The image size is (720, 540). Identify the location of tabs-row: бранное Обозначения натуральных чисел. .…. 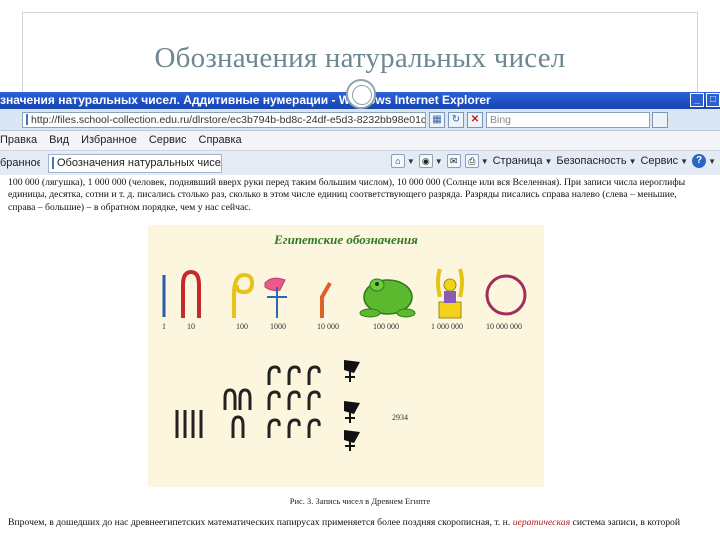
(360, 163).